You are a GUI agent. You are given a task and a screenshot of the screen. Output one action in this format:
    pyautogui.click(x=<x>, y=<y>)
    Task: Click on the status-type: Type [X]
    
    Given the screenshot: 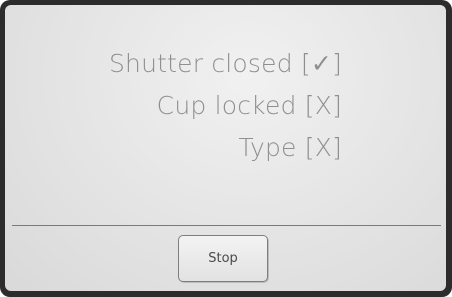 What is the action you would take?
    pyautogui.click(x=290, y=147)
    